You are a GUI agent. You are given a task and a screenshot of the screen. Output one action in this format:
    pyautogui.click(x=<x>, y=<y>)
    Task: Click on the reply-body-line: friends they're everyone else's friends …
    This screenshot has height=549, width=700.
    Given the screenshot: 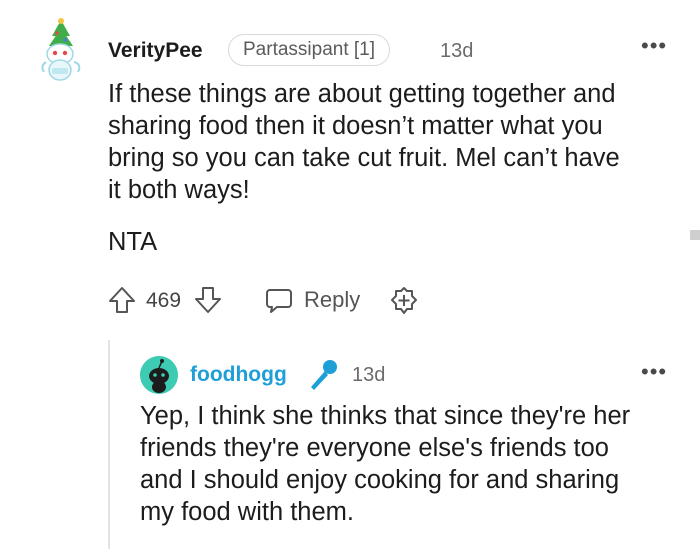 What is the action you would take?
    pyautogui.click(x=374, y=448)
    